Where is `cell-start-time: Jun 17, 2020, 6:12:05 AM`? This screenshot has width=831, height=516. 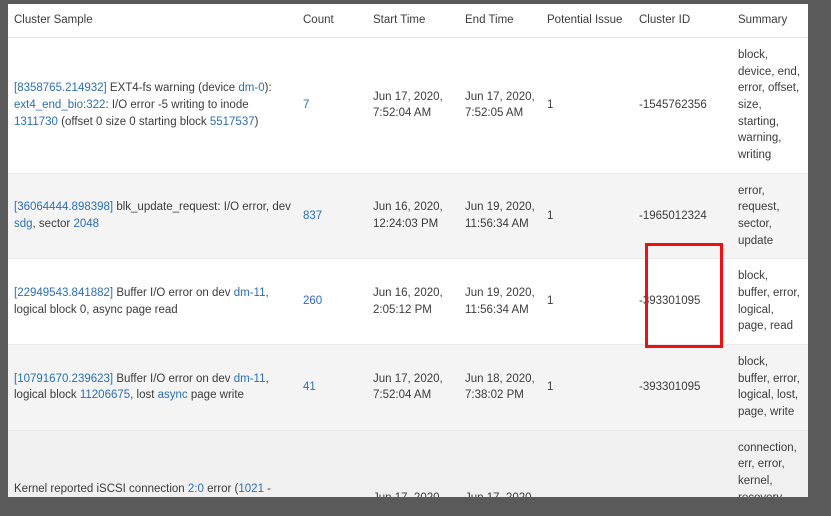 cell-start-time: Jun 17, 2020, 6:12:05 AM is located at coordinates (413, 463).